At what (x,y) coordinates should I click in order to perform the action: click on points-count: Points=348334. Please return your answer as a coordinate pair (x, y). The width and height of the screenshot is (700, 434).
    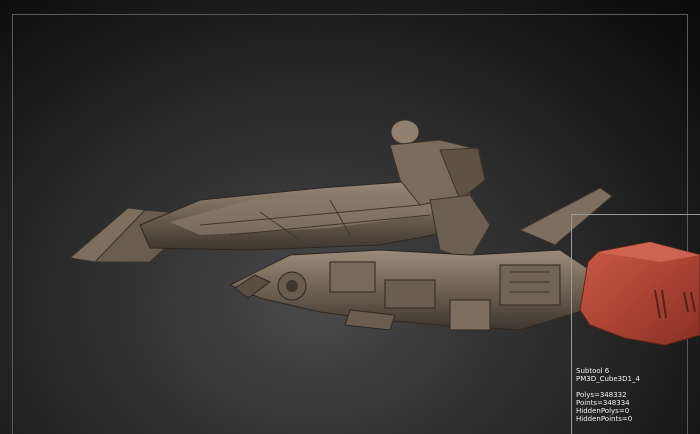
    Looking at the image, I should click on (603, 403).